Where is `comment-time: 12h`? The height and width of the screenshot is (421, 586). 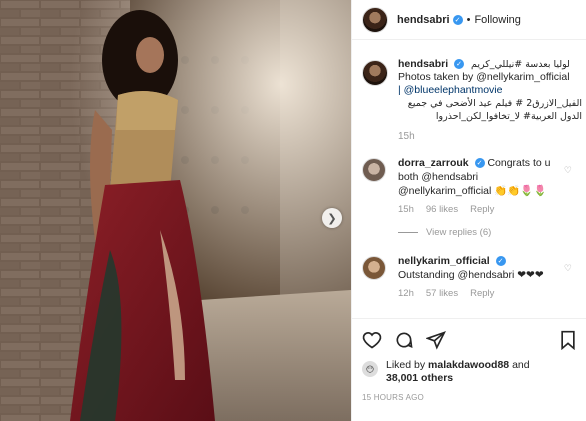 comment-time: 12h is located at coordinates (406, 293).